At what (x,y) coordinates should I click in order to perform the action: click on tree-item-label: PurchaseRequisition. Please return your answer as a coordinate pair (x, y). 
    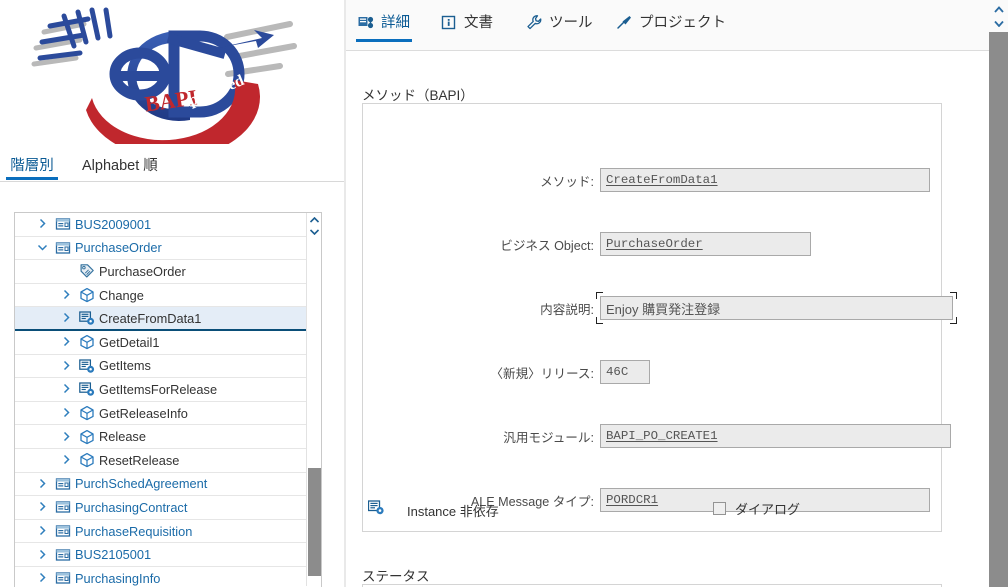
    Looking at the image, I should click on (134, 531).